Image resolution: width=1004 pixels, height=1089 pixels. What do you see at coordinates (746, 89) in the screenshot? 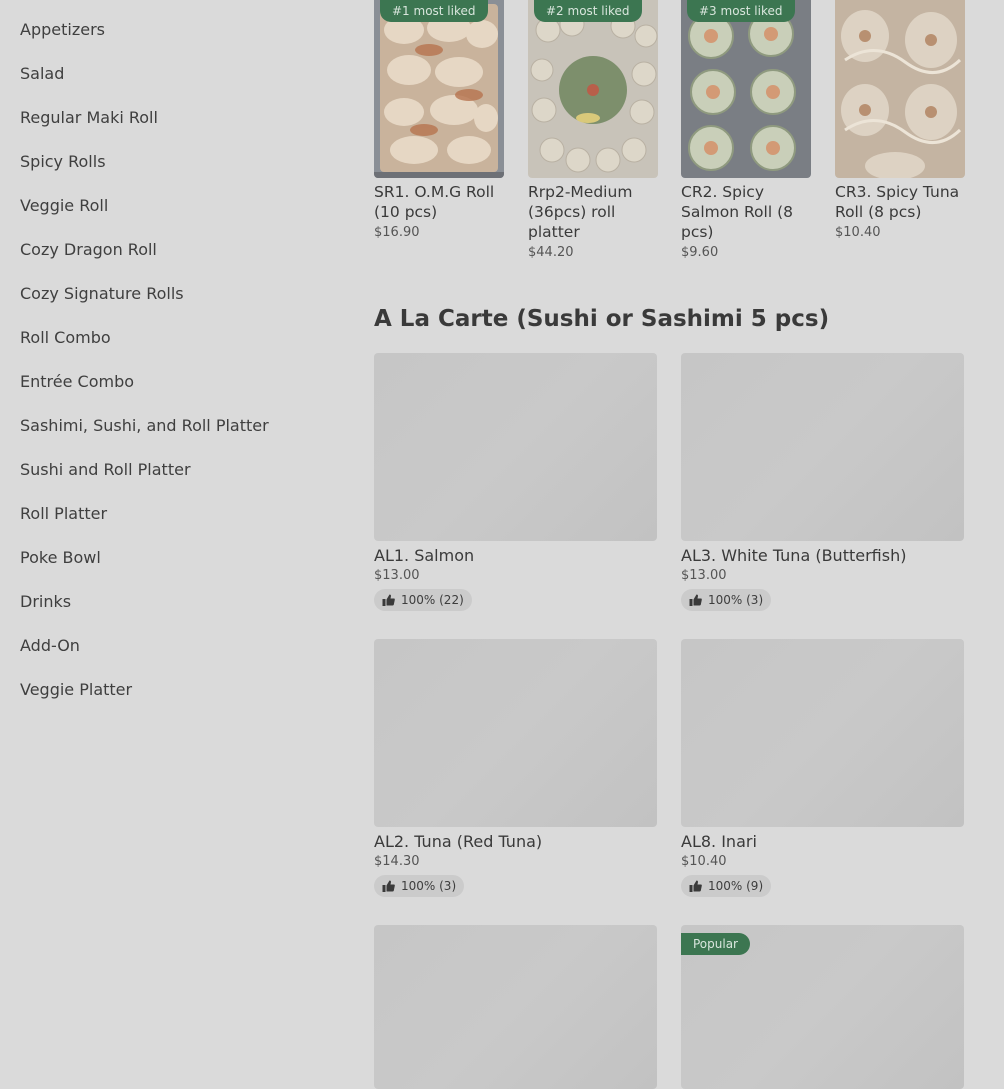
I see `item-photo: #3 most liked` at bounding box center [746, 89].